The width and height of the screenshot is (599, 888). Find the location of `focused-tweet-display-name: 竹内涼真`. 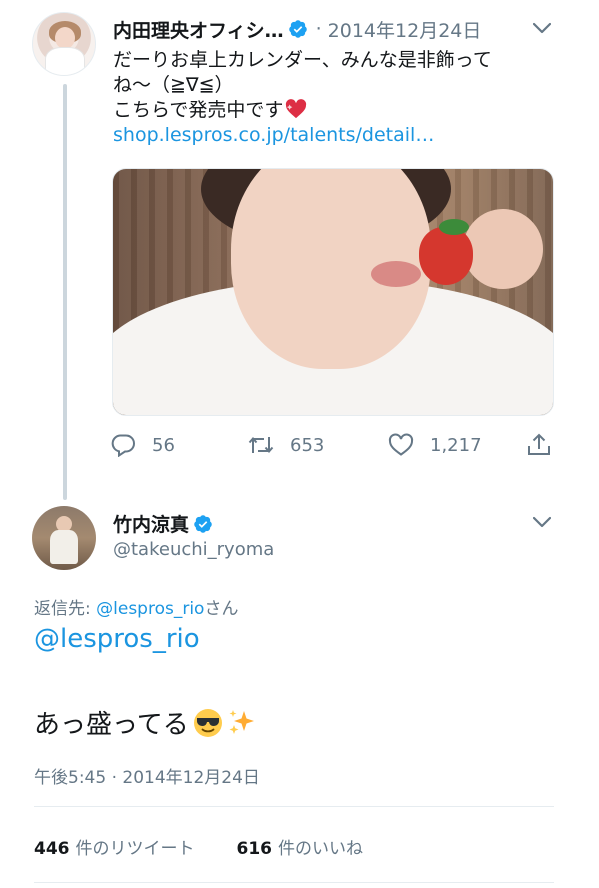

focused-tweet-display-name: 竹内涼真 is located at coordinates (151, 523).